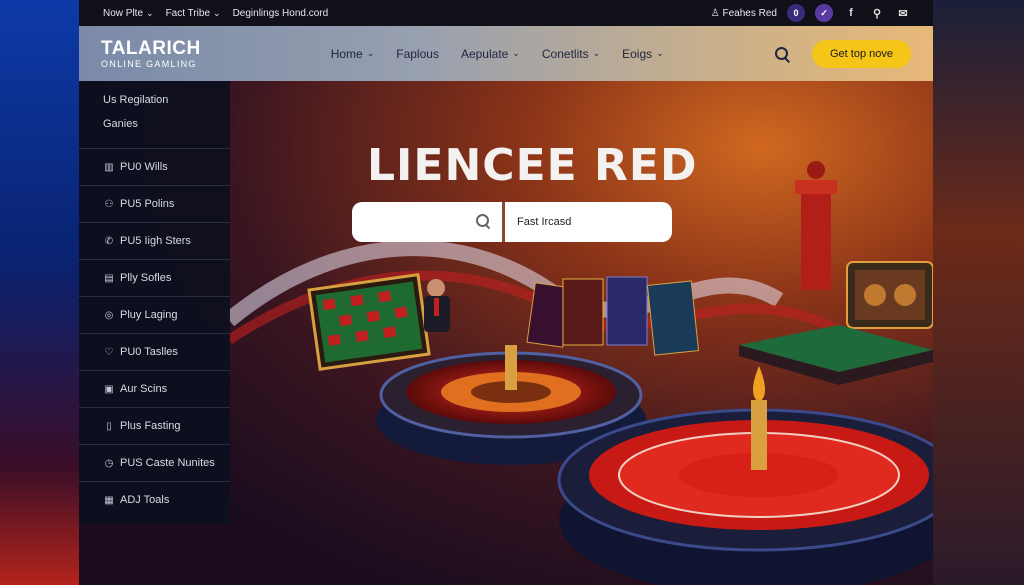 The image size is (1024, 585). What do you see at coordinates (796, 13) in the screenshot?
I see `notification-badge: 0` at bounding box center [796, 13].